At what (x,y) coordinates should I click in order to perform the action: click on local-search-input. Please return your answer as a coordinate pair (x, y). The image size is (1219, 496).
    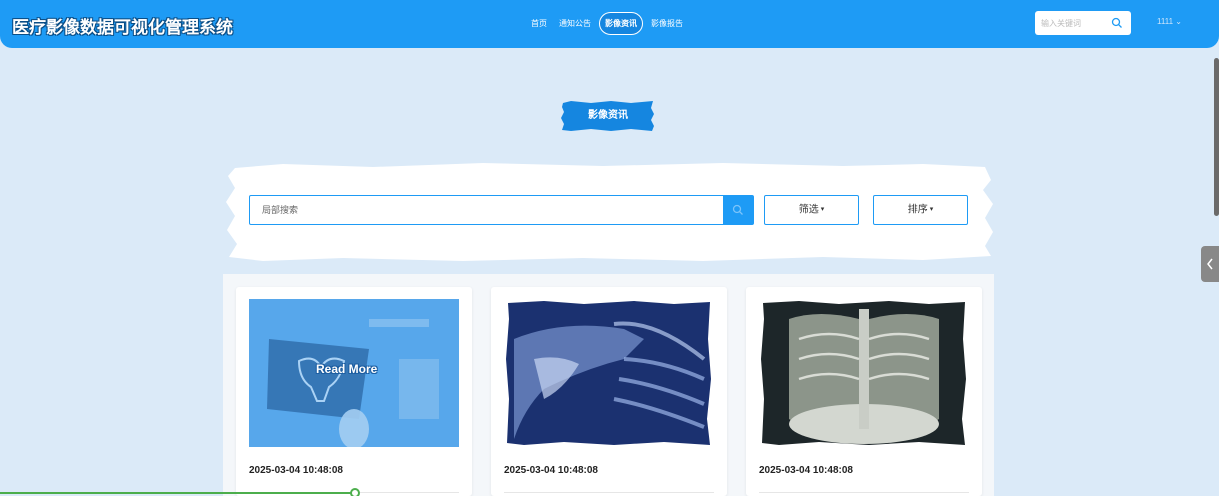
    Looking at the image, I should click on (487, 210).